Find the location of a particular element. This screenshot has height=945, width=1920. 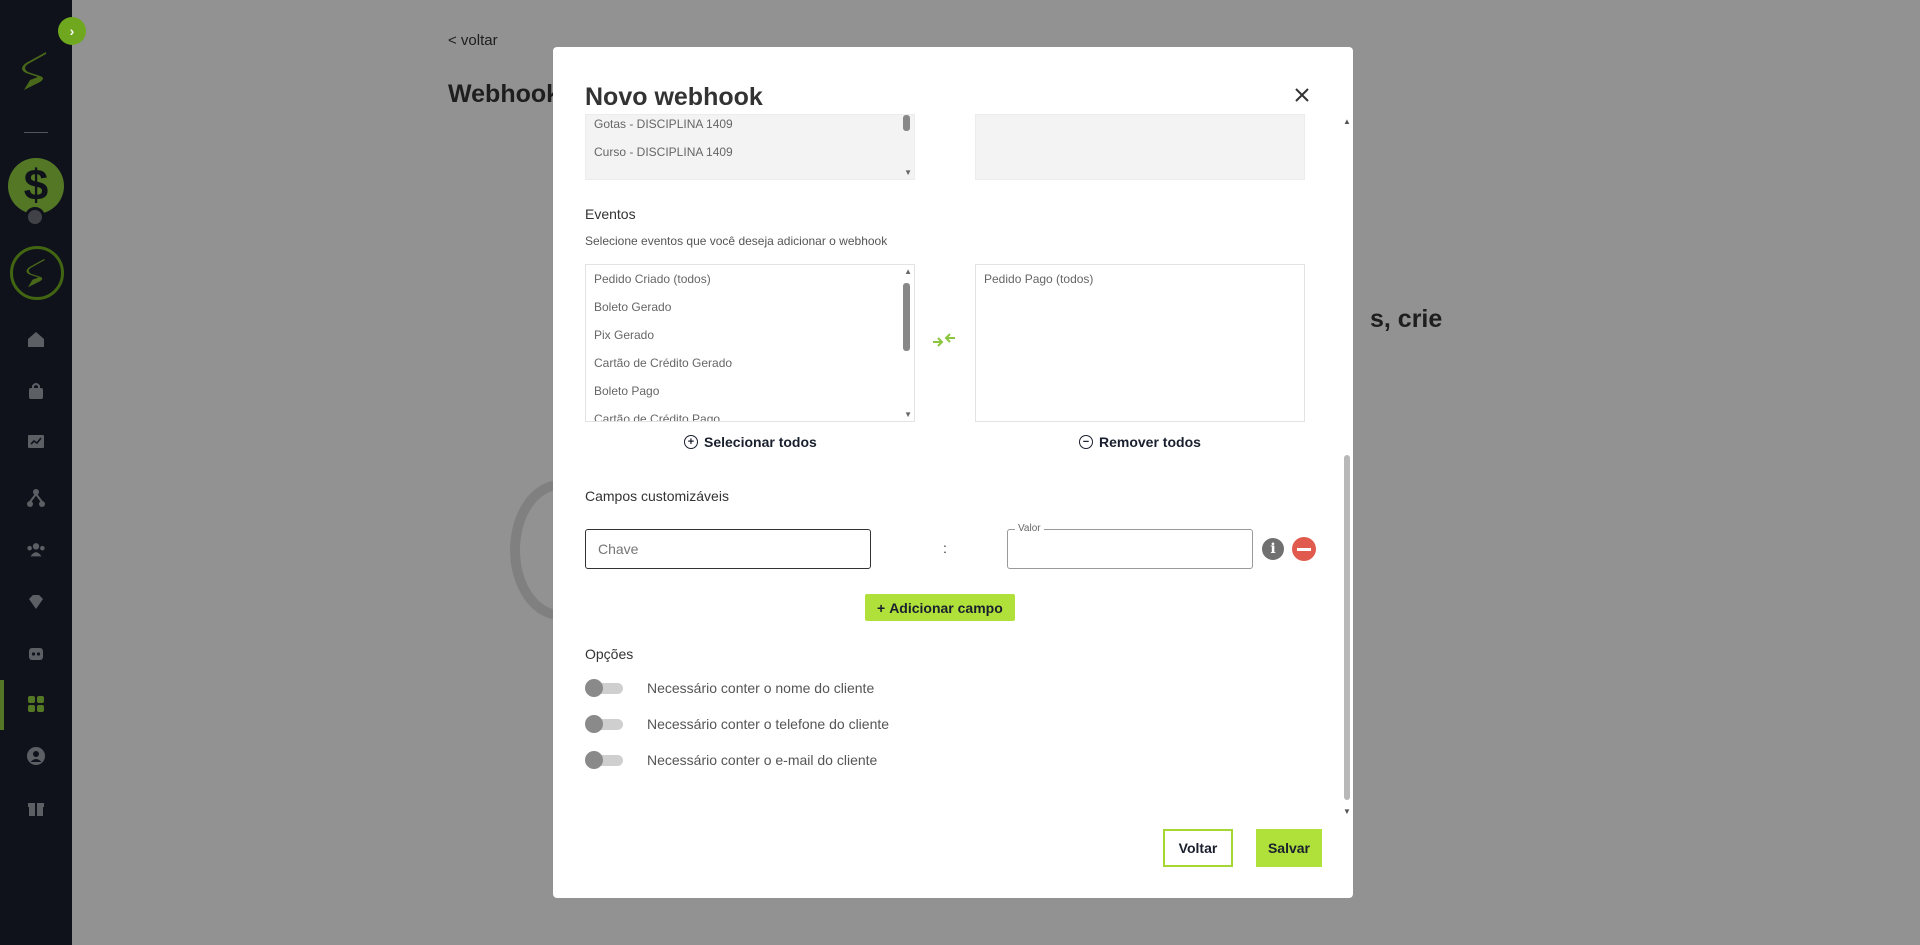

add-field-button: + Adicionar campo is located at coordinates (940, 607).